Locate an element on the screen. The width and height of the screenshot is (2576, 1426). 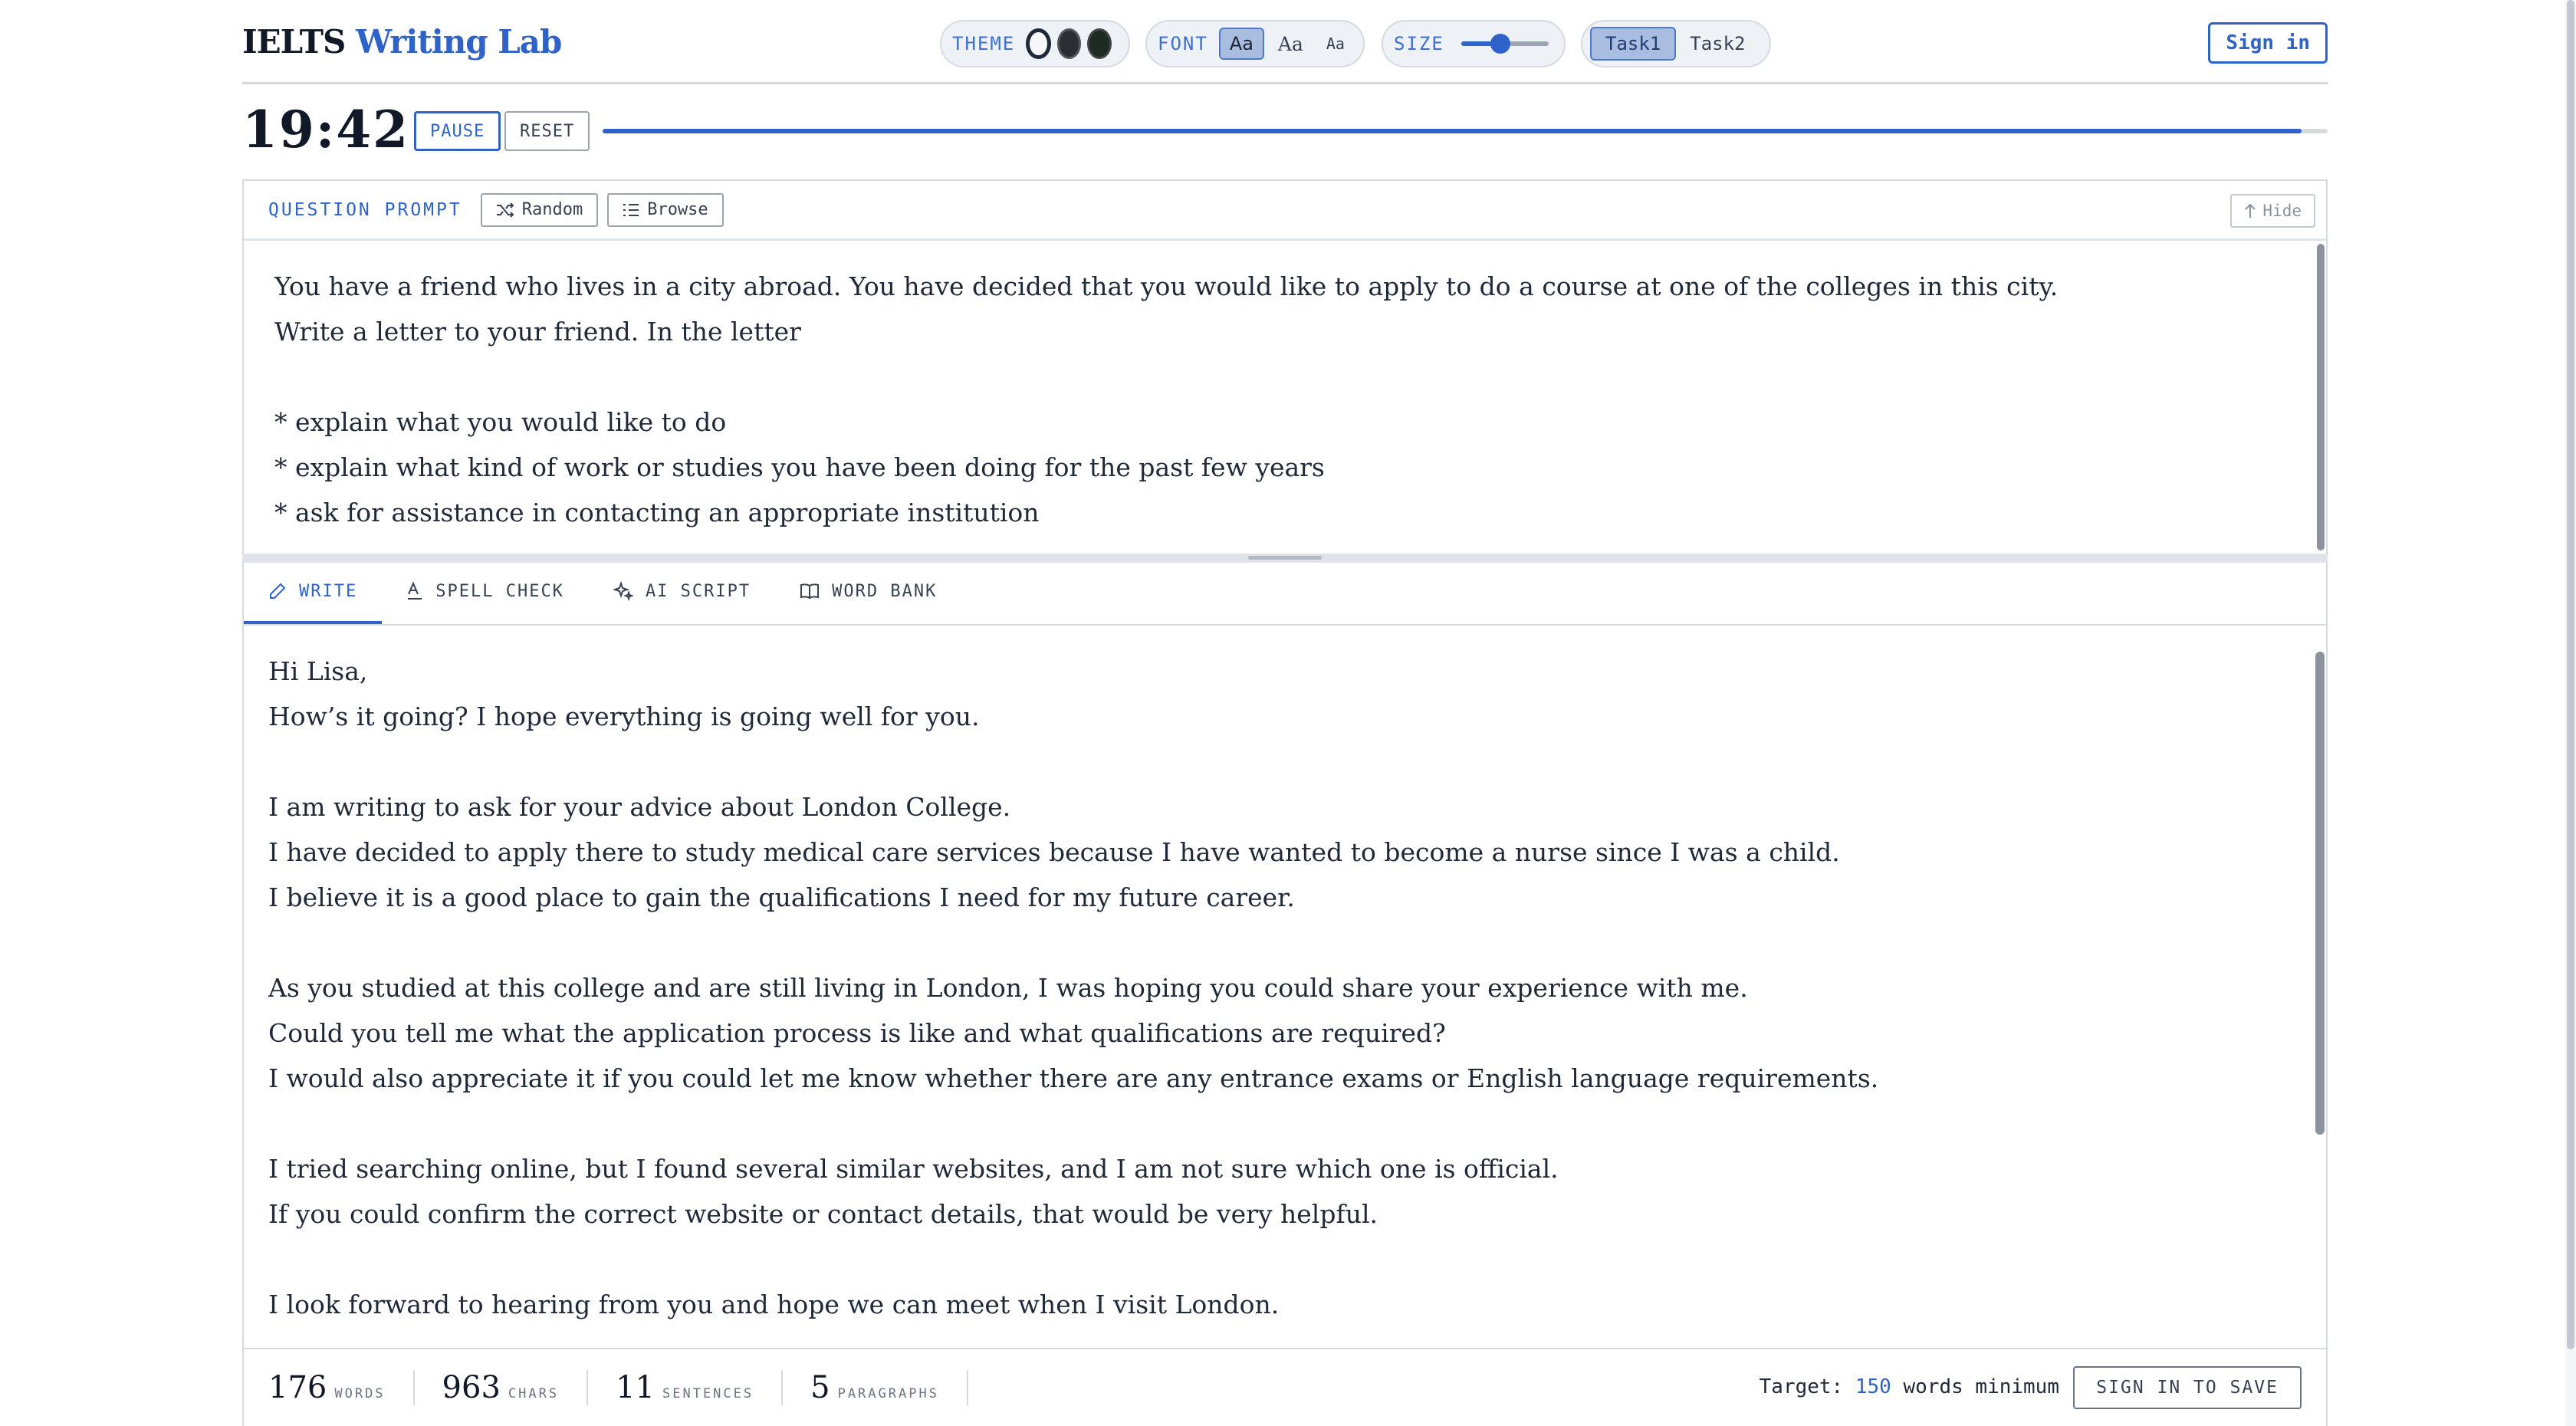
char-count-value: 963 is located at coordinates (472, 1388).